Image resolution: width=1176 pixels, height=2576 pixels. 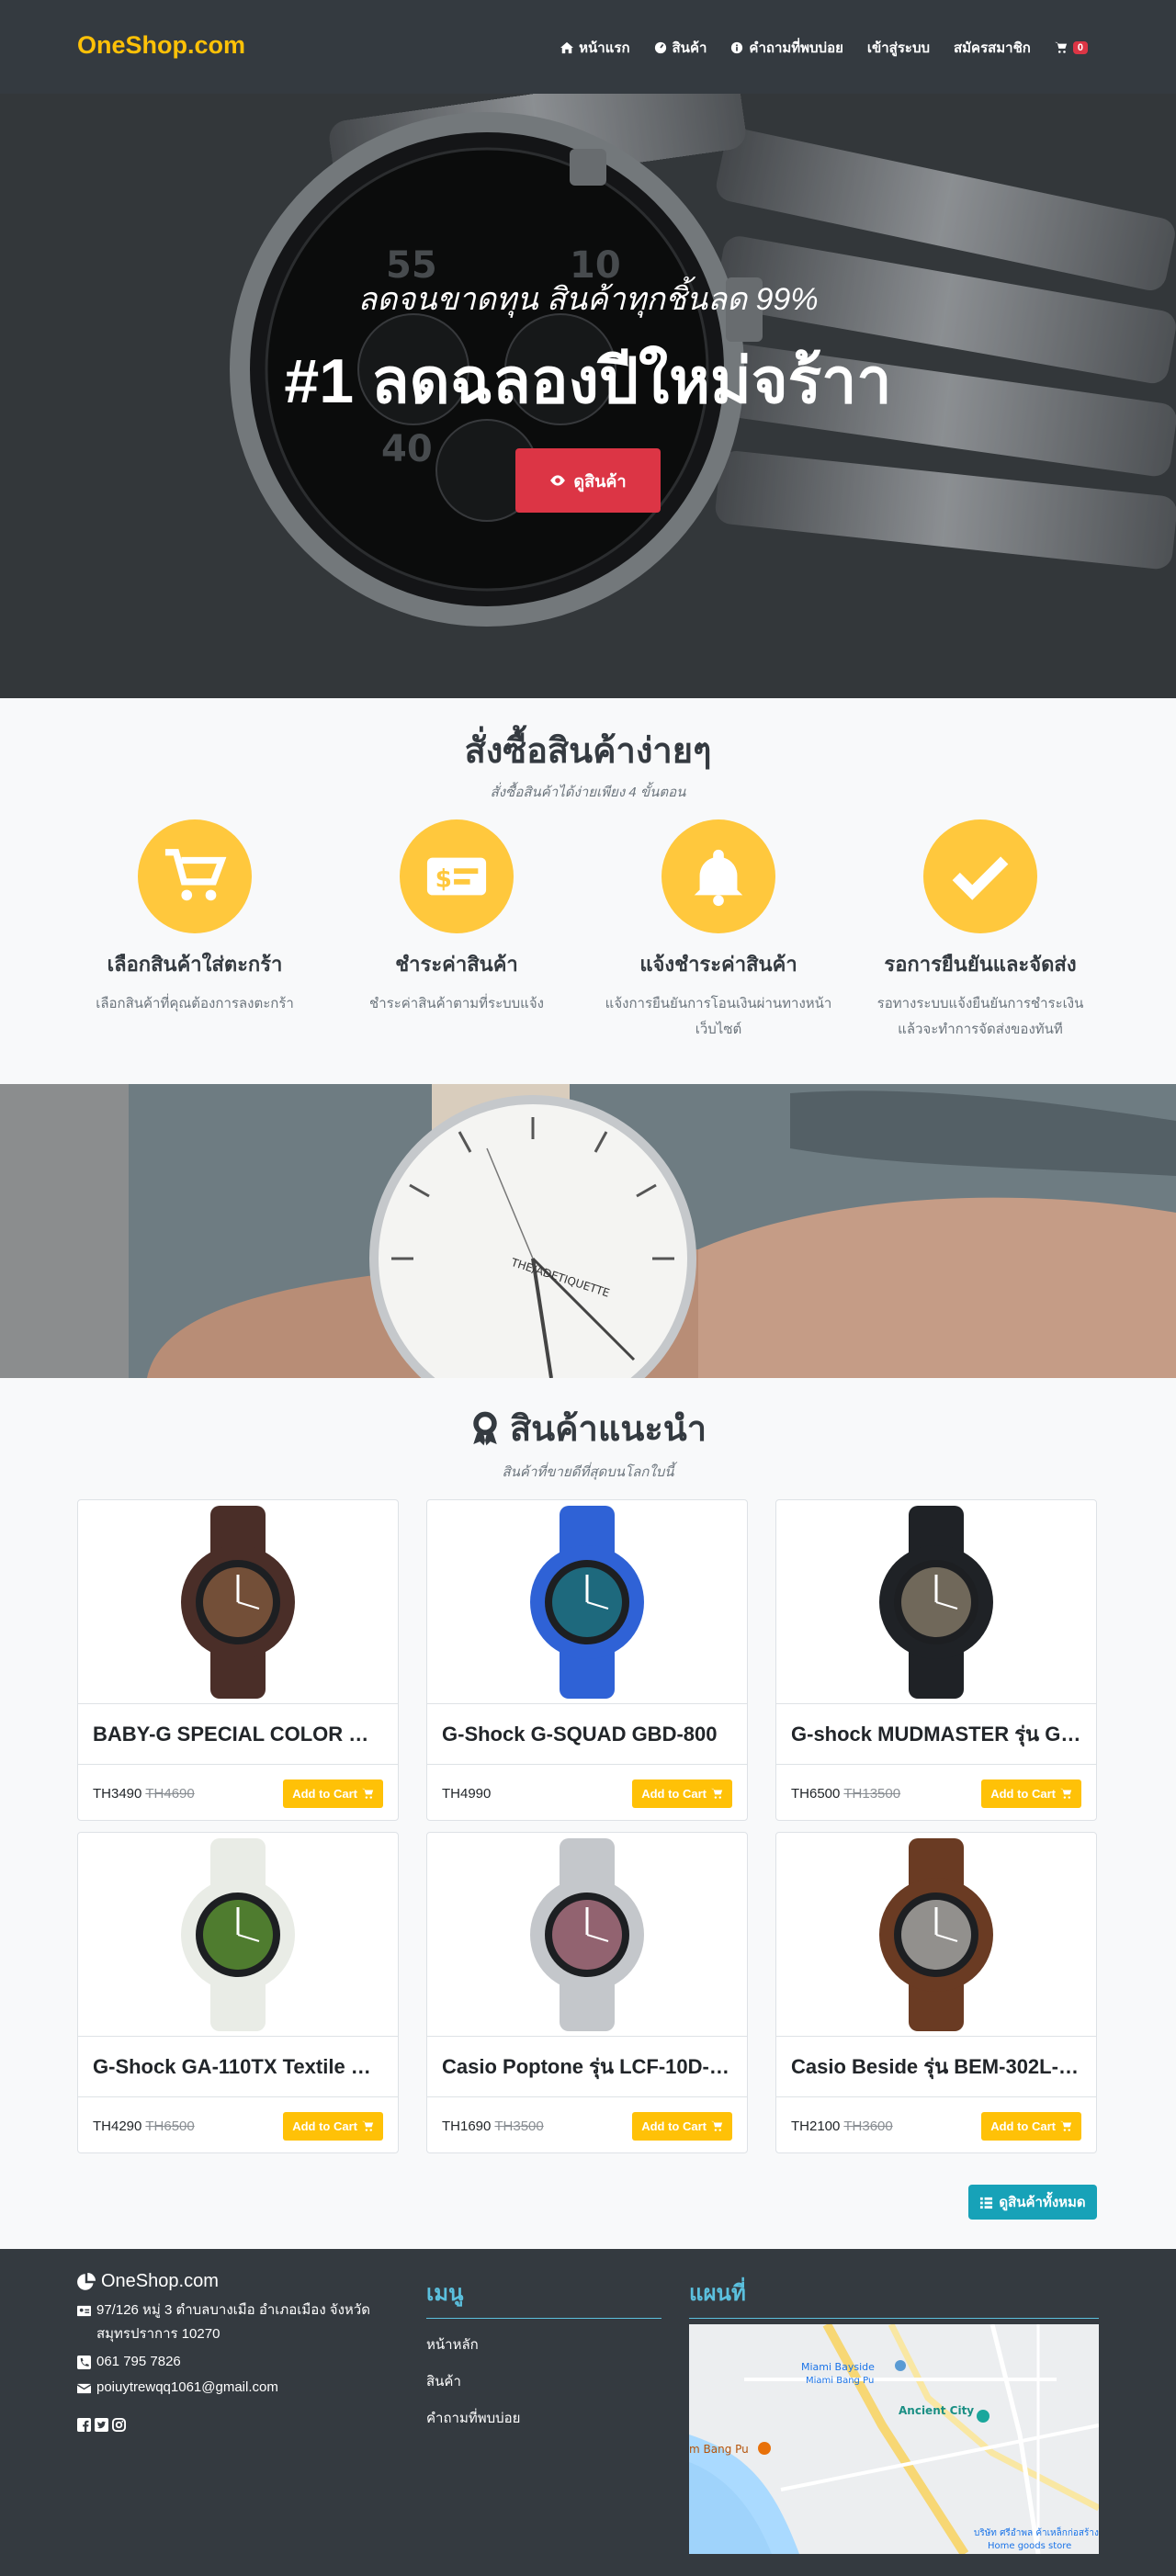 I want to click on cart-count-badge: 0, so click(x=1080, y=47).